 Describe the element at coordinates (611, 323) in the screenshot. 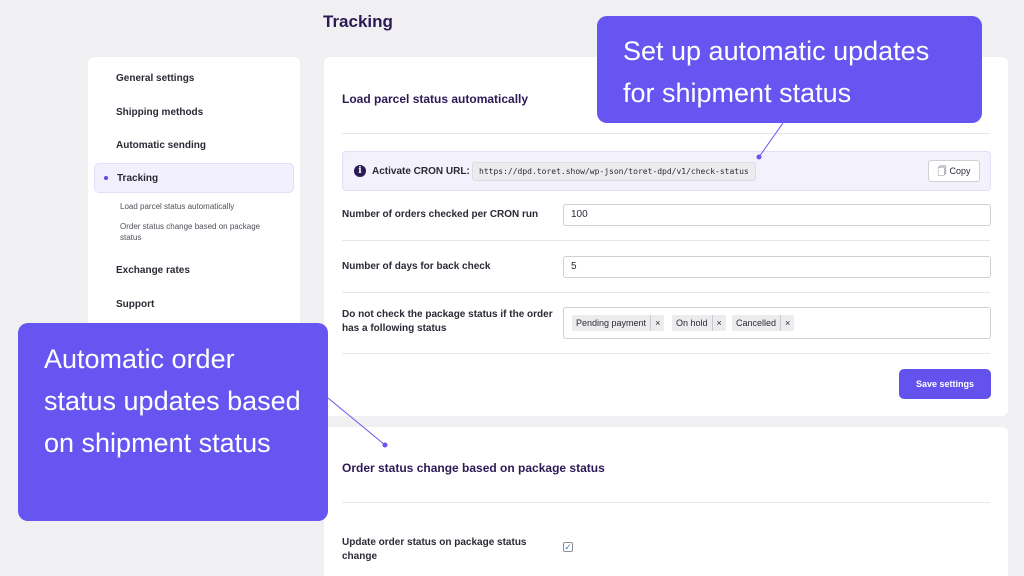

I see `tag-label: Pending payment` at that location.